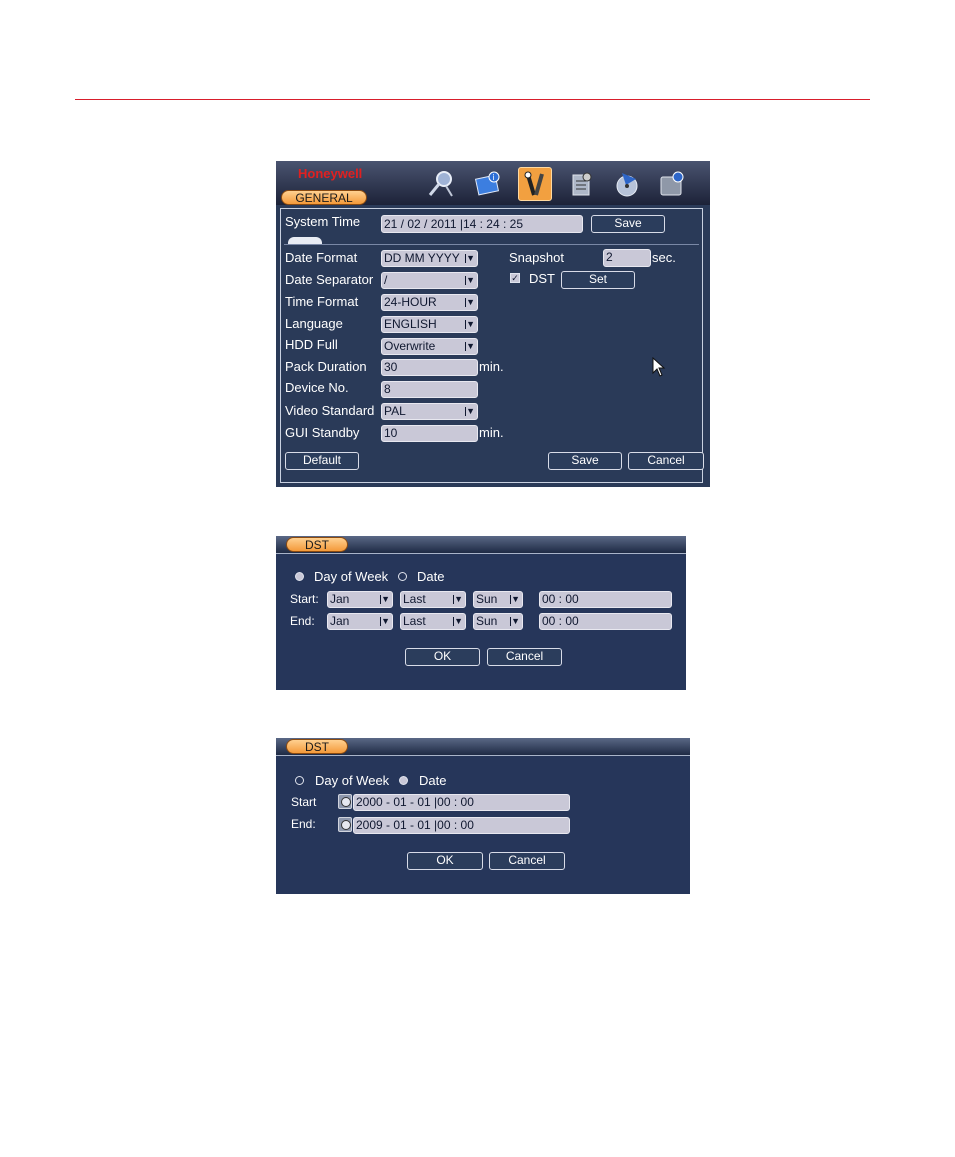 The image size is (955, 1157). What do you see at coordinates (321, 257) in the screenshot?
I see `date-format-label: Date Format` at bounding box center [321, 257].